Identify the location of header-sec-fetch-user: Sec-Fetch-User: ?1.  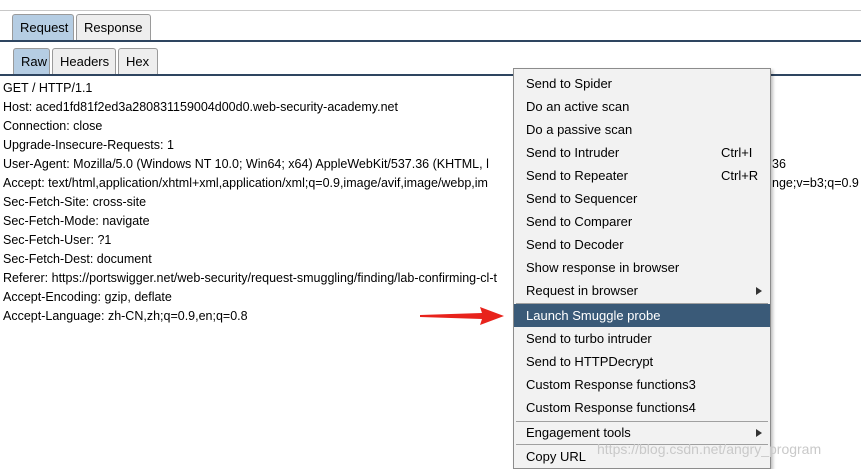
(57, 240).